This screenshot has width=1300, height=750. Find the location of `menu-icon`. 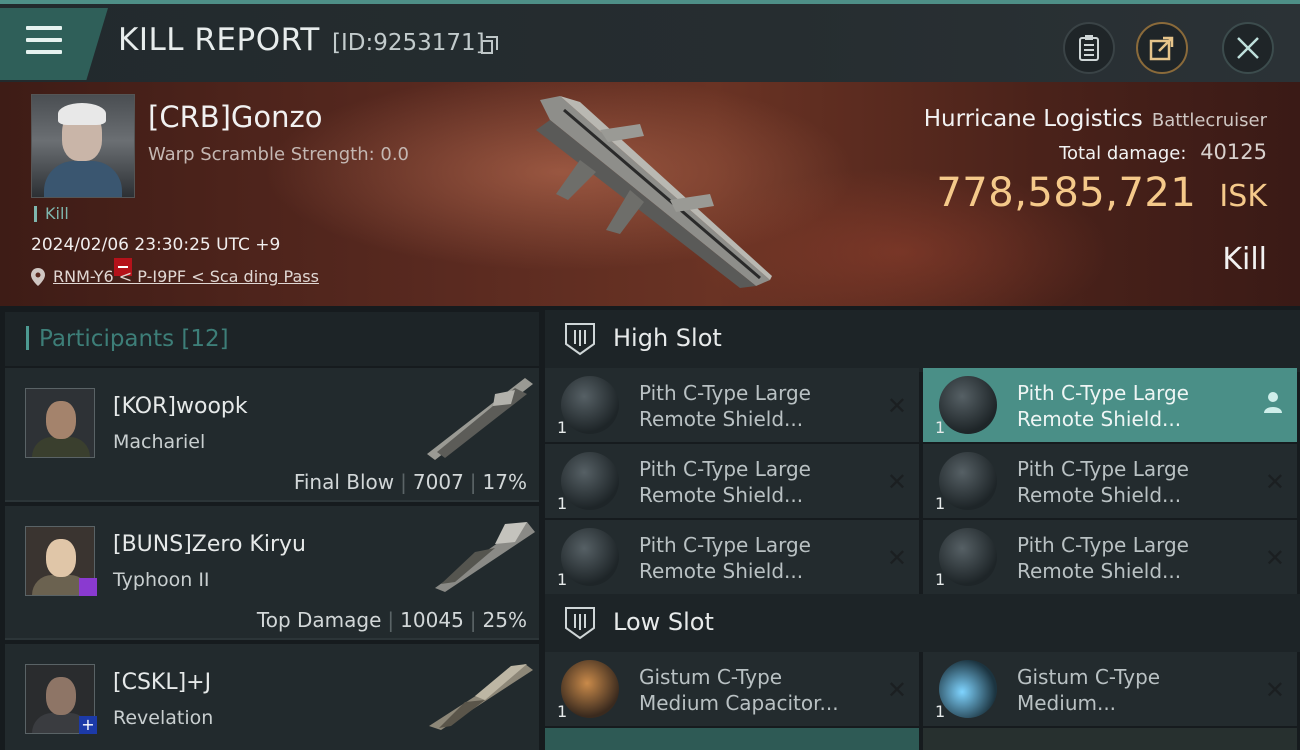

menu-icon is located at coordinates (44, 44).